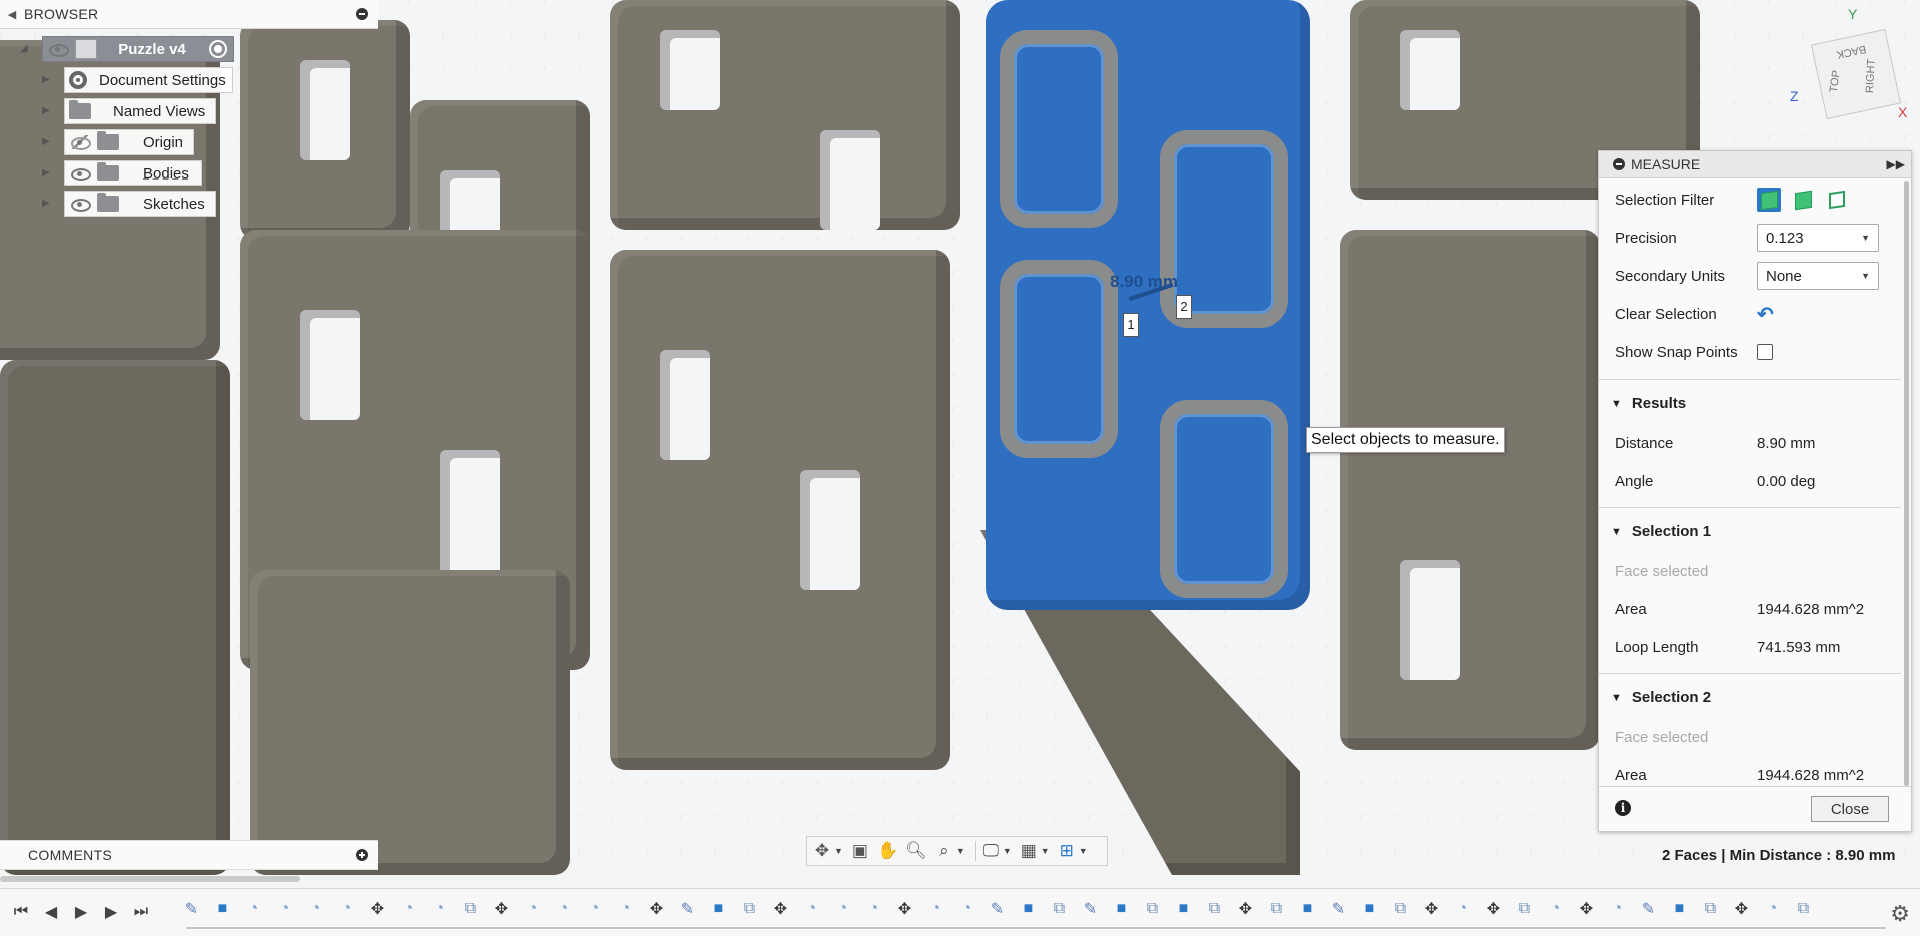 This screenshot has width=1920, height=936. I want to click on sketches-node: Sketches, so click(140, 204).